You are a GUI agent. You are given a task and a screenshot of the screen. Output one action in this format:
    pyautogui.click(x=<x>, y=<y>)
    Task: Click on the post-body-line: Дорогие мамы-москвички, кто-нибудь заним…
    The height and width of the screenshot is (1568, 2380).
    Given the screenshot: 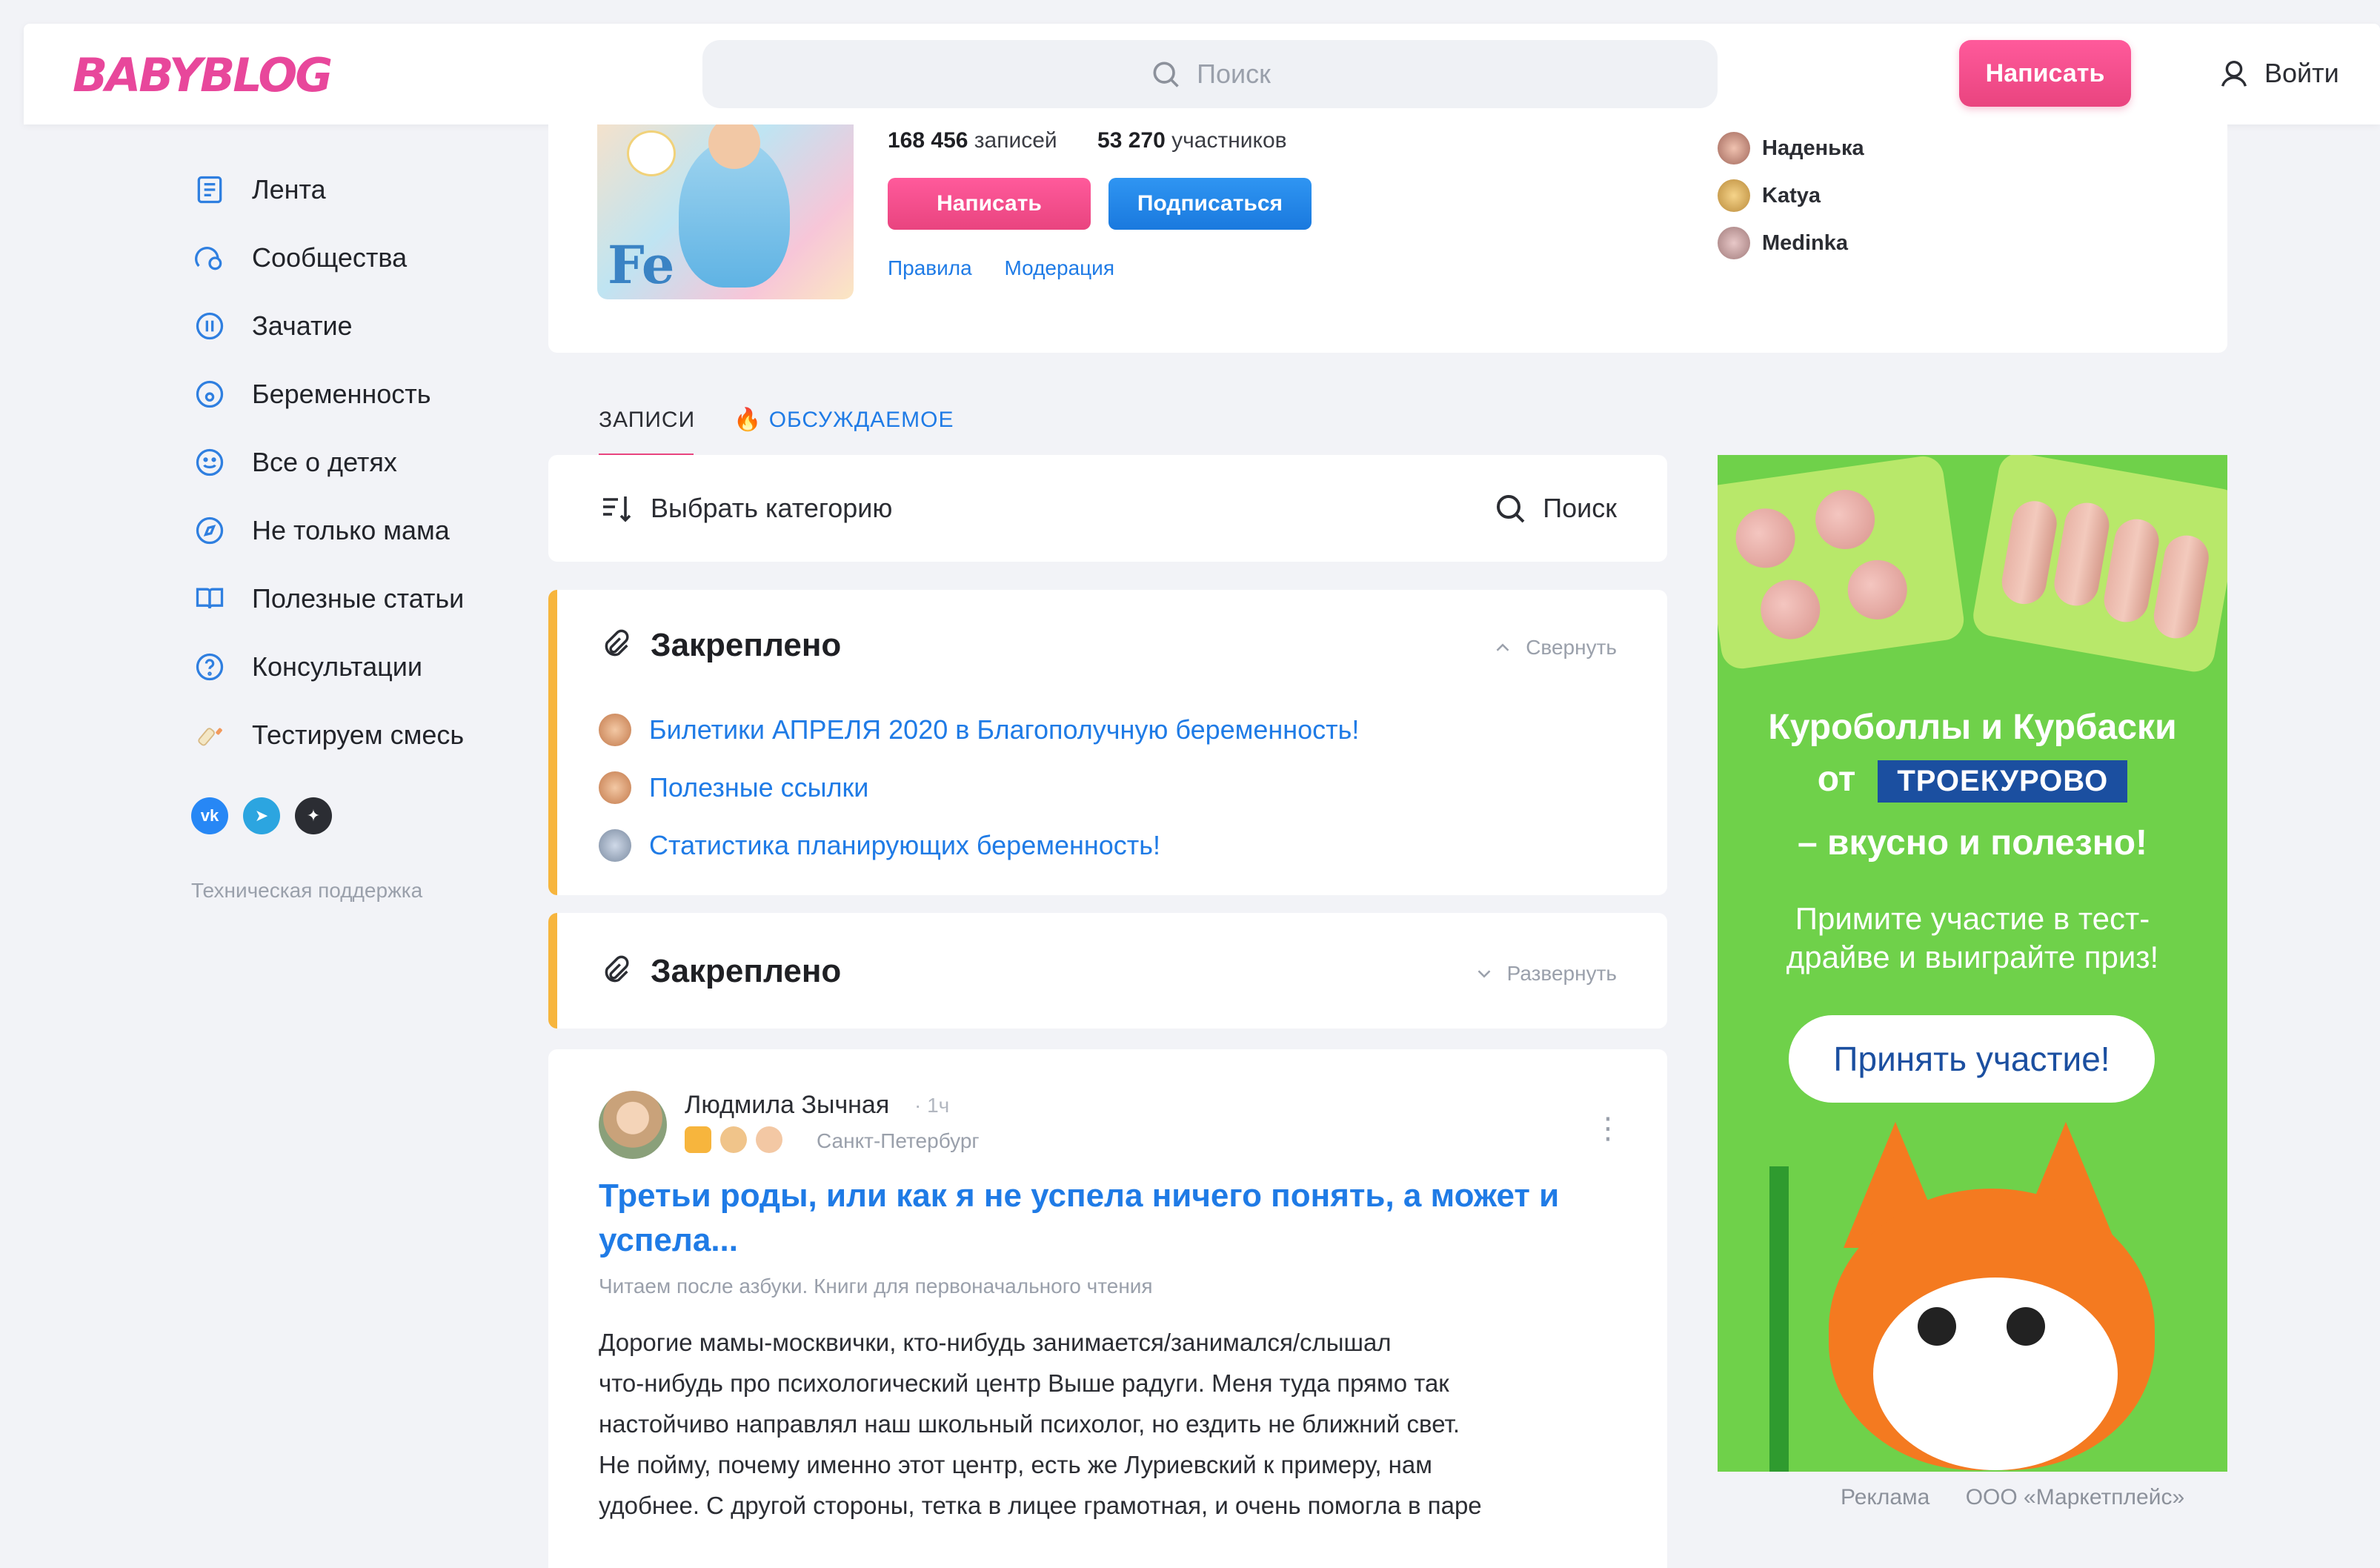 What is the action you would take?
    pyautogui.click(x=996, y=1342)
    